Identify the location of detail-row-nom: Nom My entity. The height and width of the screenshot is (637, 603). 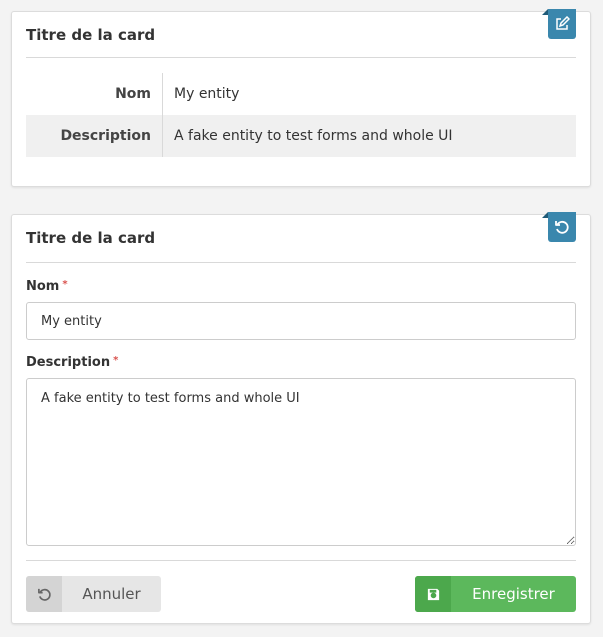
(301, 94).